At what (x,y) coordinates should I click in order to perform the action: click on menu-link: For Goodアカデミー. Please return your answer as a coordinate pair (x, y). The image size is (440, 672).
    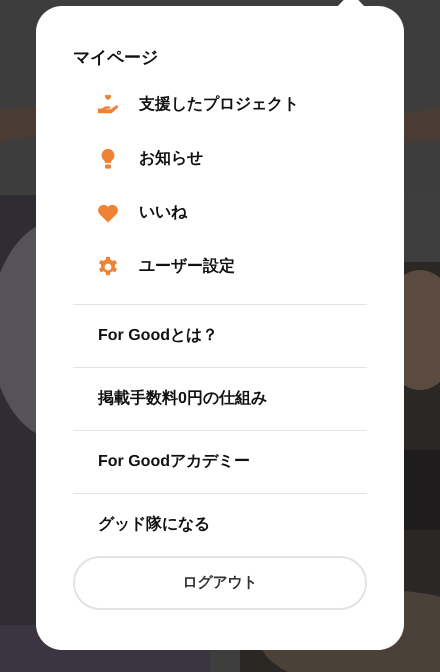
    Looking at the image, I should click on (174, 462).